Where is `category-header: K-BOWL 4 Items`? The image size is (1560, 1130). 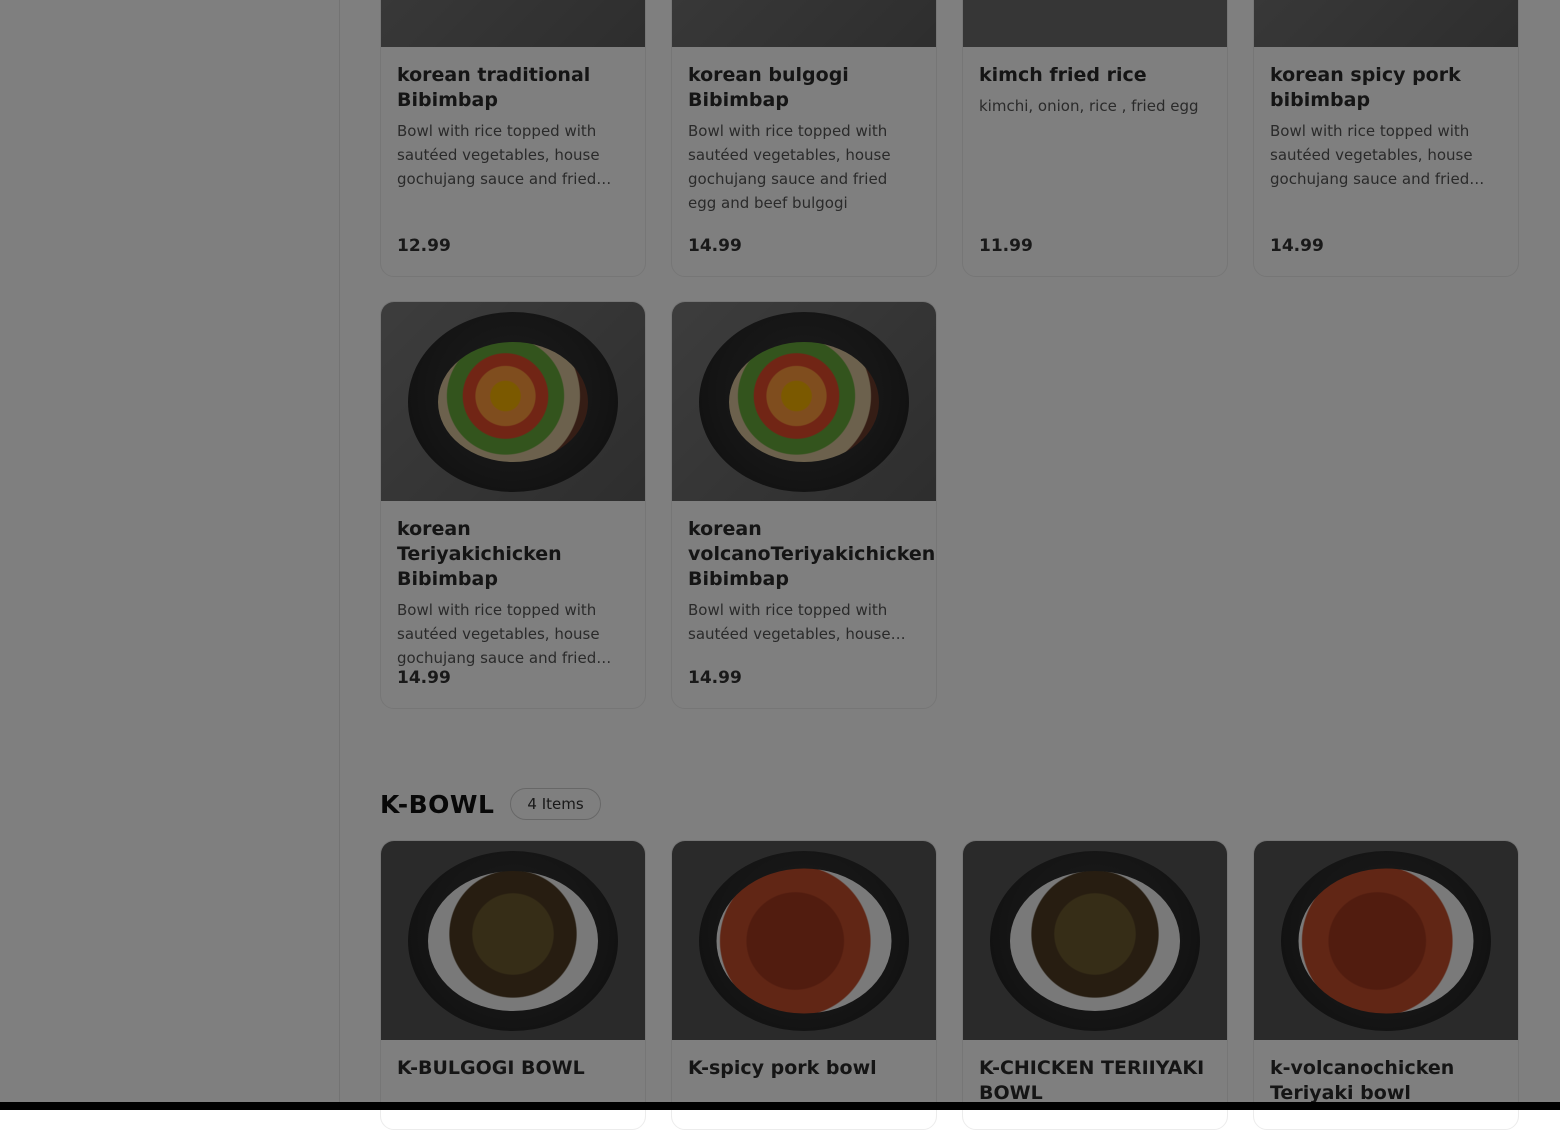 category-header: K-BOWL 4 Items is located at coordinates (490, 804).